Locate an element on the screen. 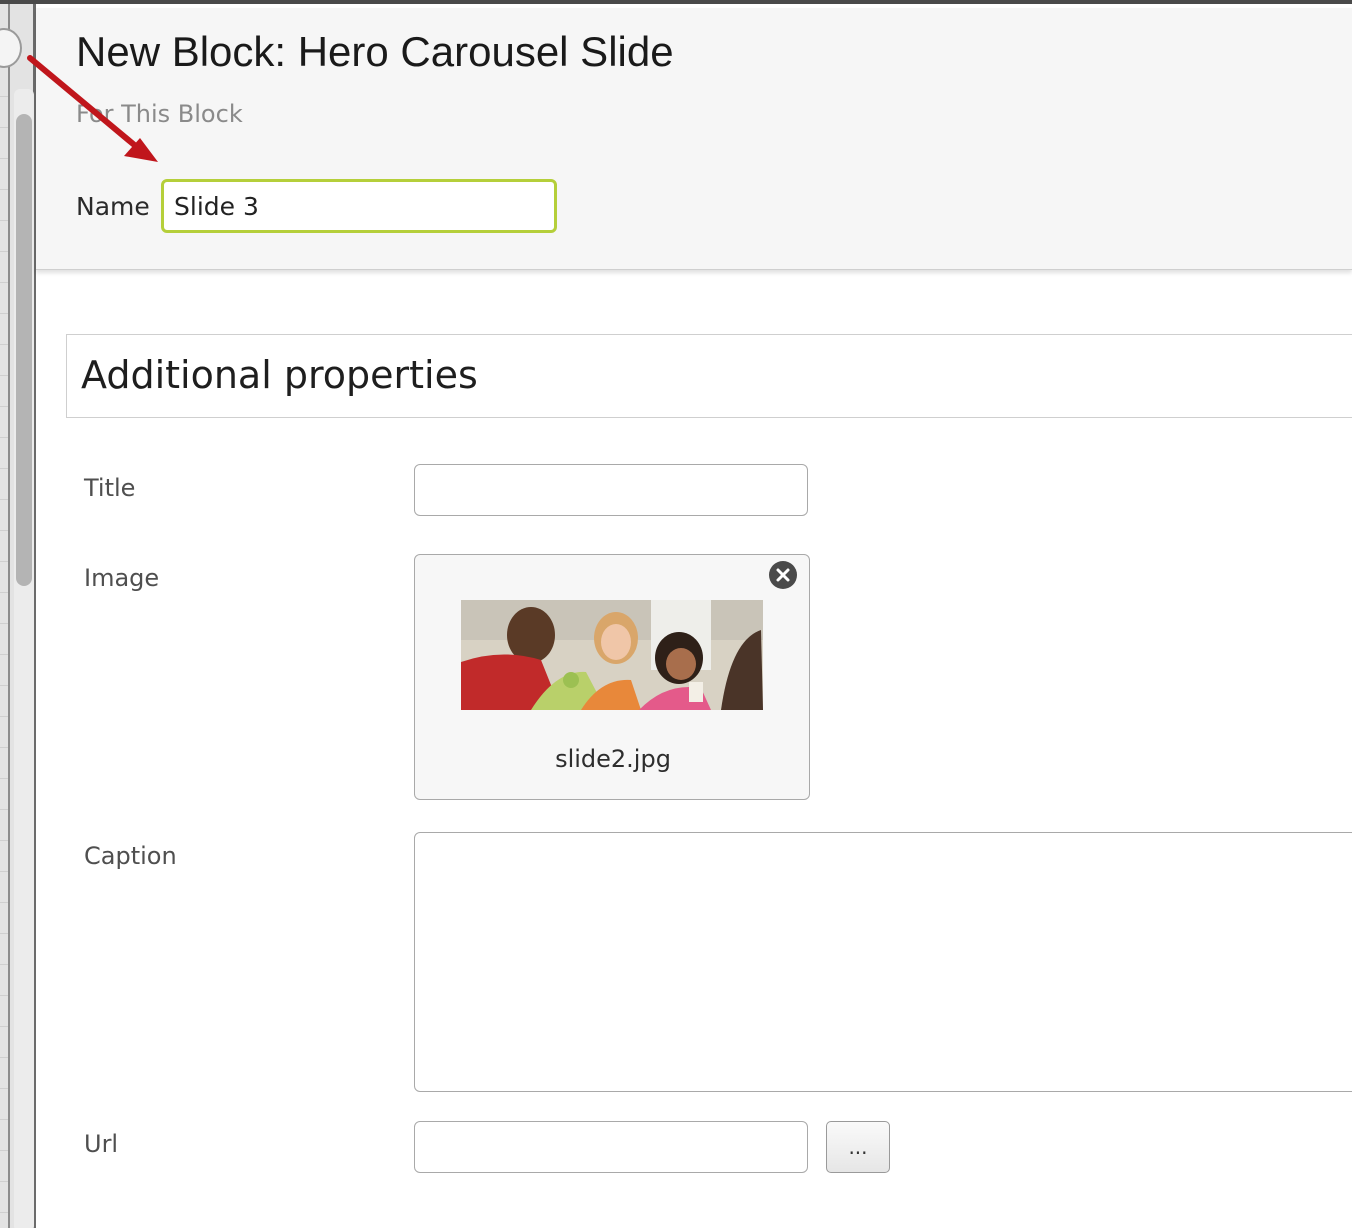  title-input is located at coordinates (611, 490).